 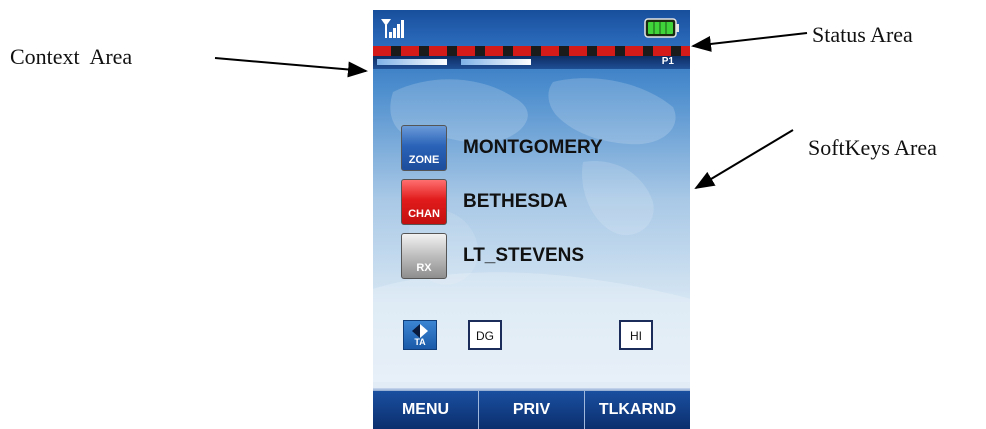 What do you see at coordinates (420, 335) in the screenshot?
I see `talkaround-indicator: TA` at bounding box center [420, 335].